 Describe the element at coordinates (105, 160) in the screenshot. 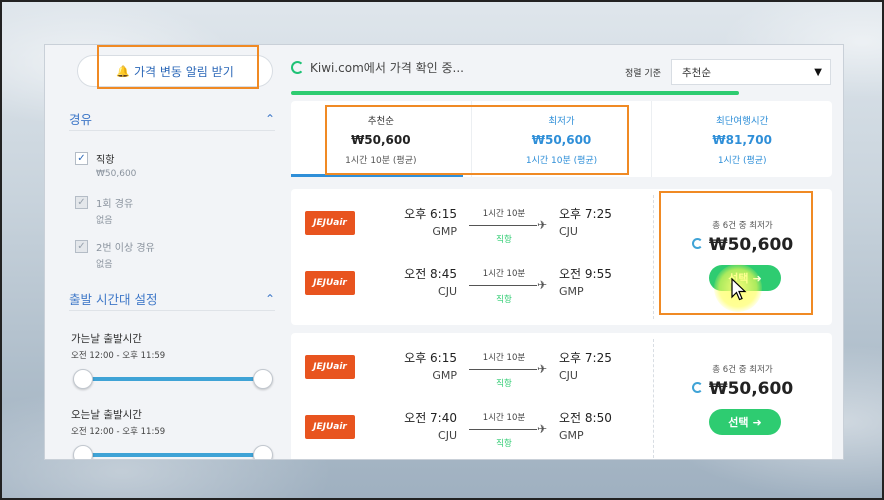

I see `stop-option-label: 직항` at that location.